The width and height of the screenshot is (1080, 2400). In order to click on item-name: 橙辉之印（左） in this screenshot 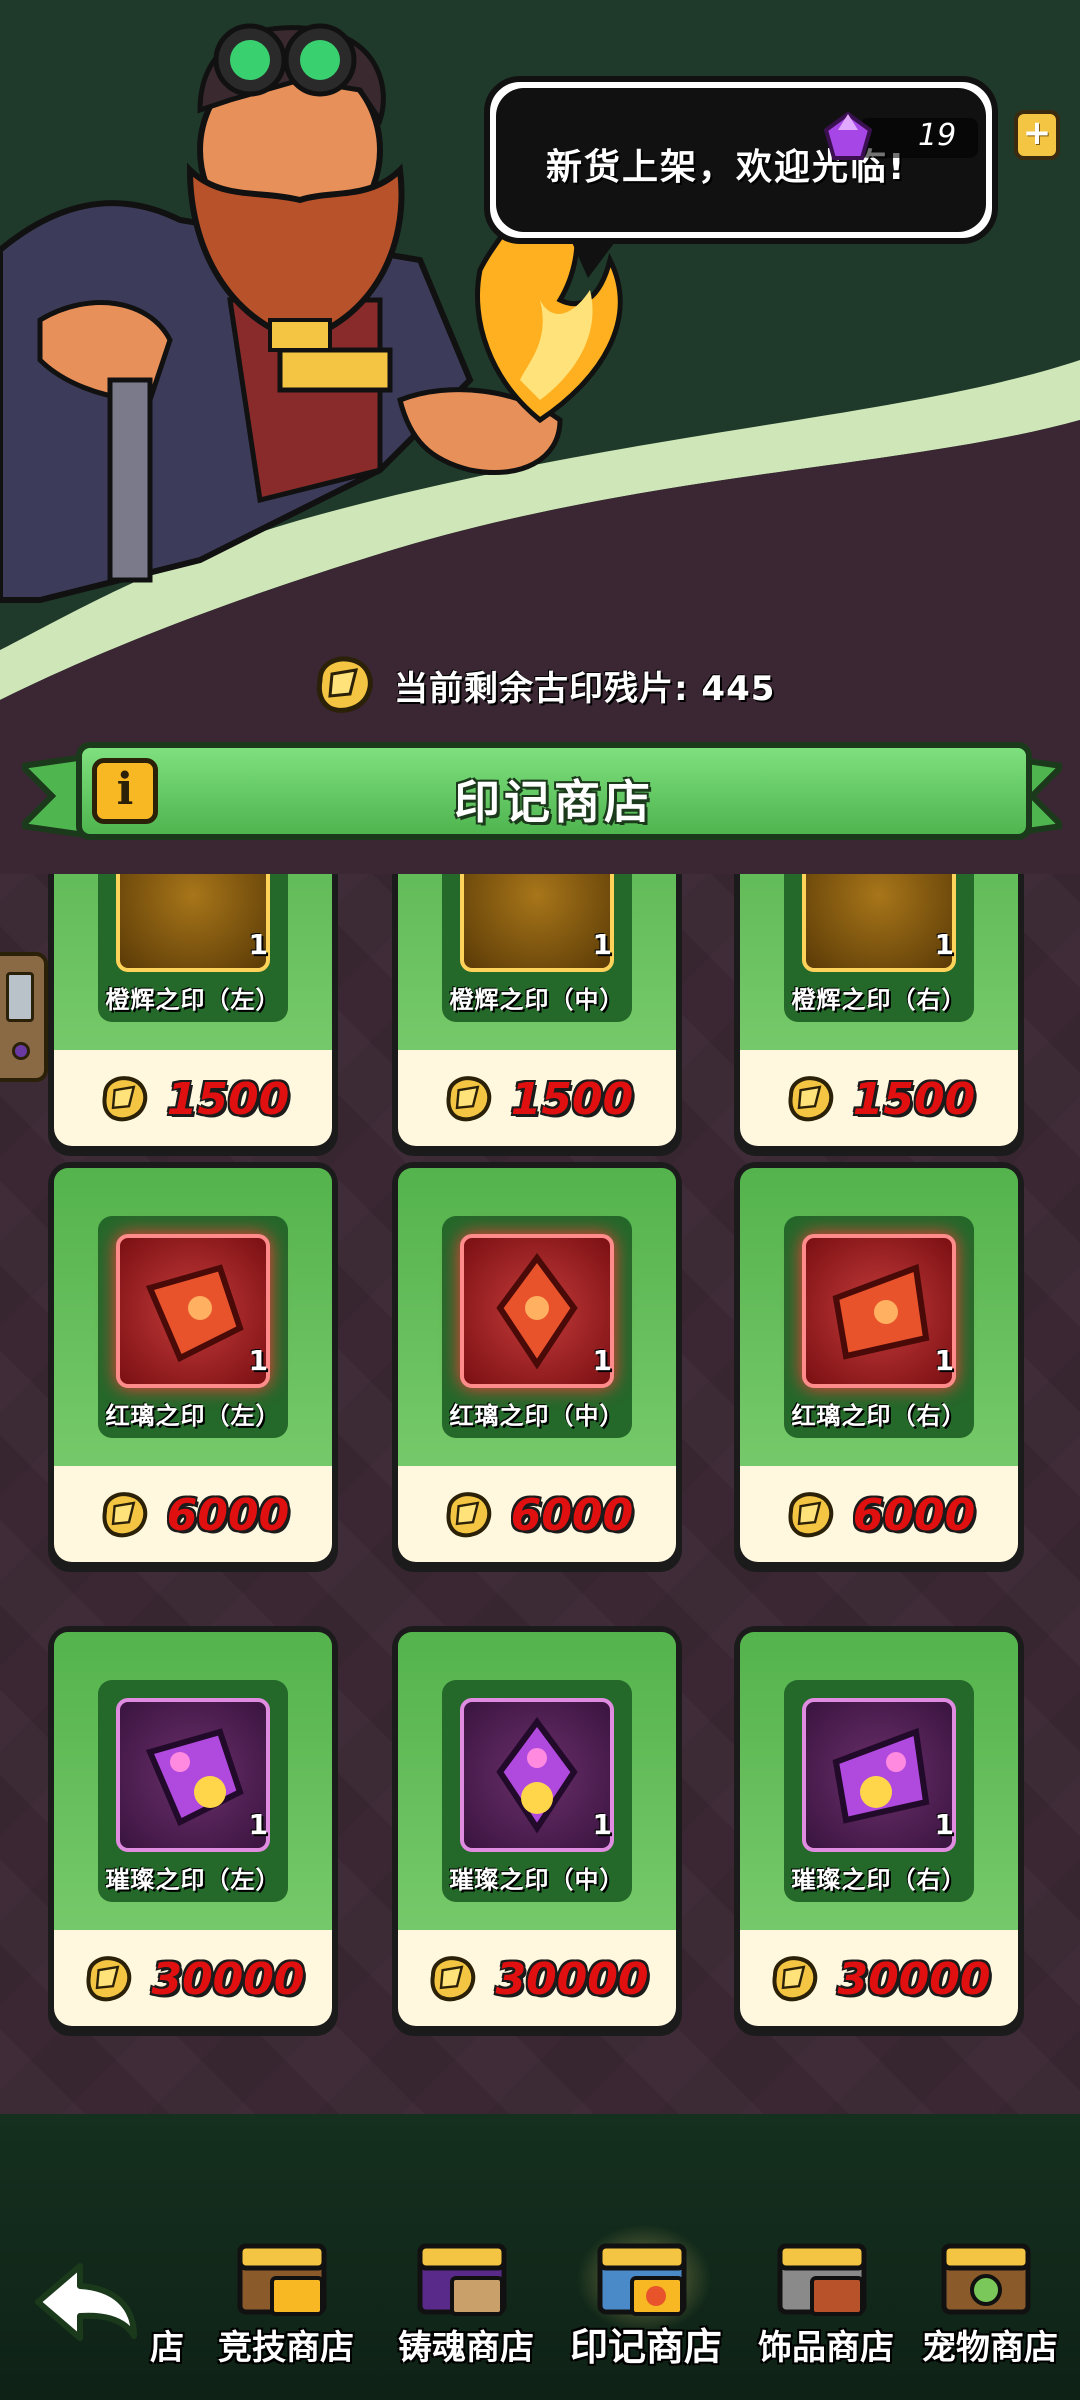, I will do `click(193, 1000)`.